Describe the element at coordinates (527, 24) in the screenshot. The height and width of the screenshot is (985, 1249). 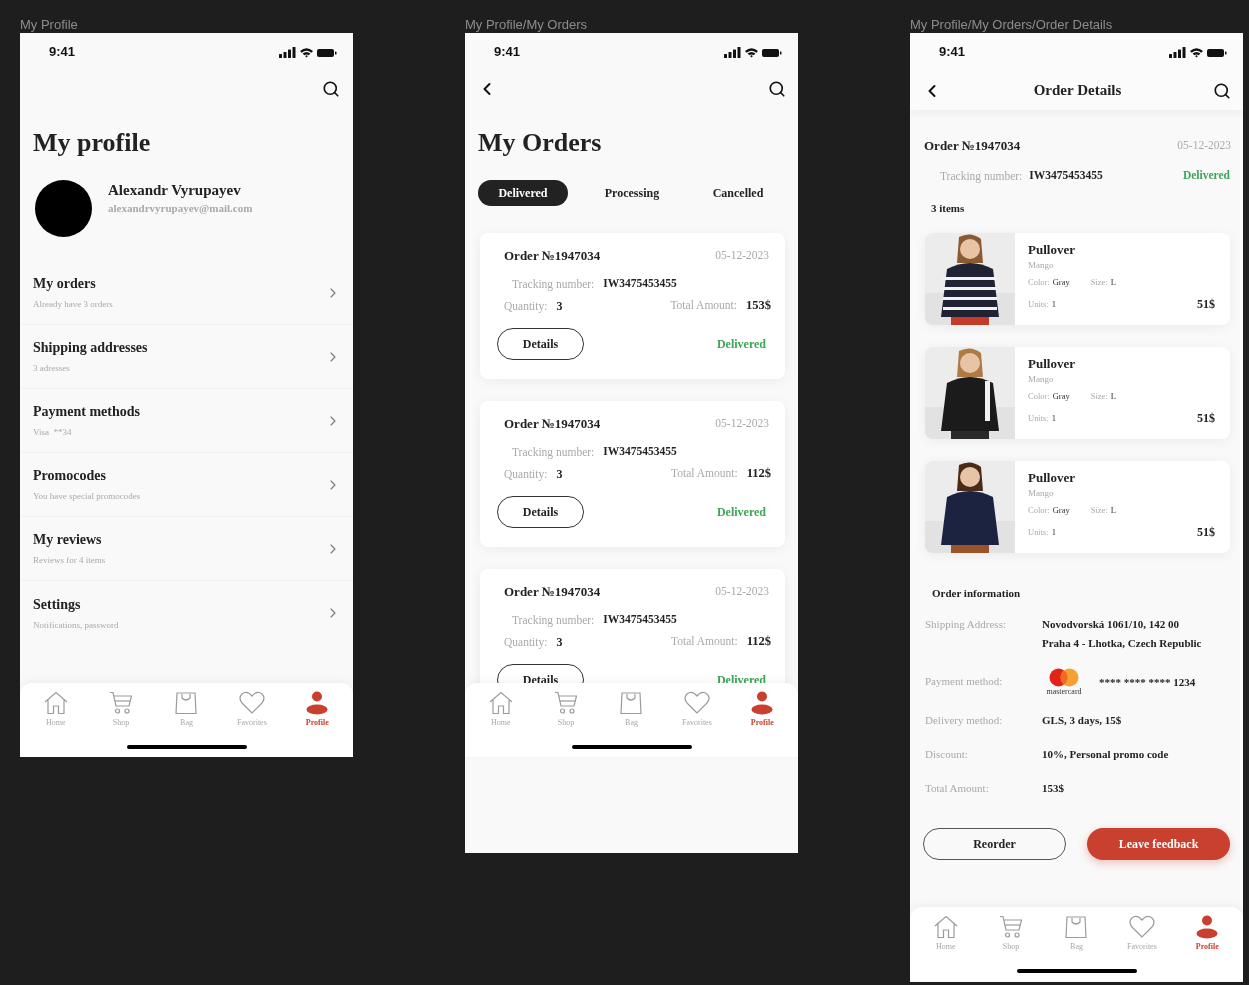
I see `frame-label: My Profile/My Orders` at that location.